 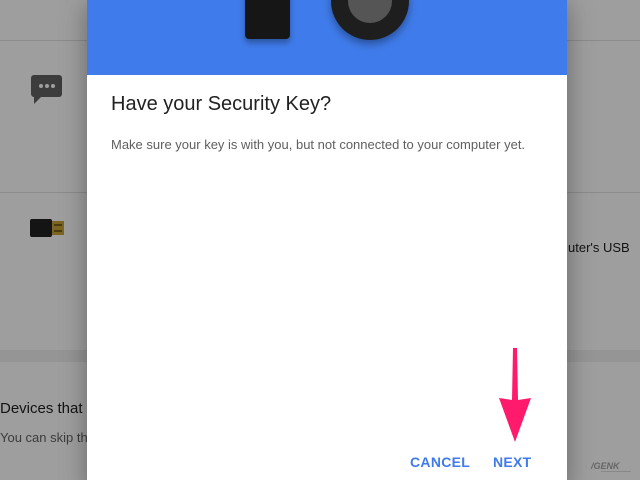 I want to click on security-key-fob-icon, so click(x=267, y=19).